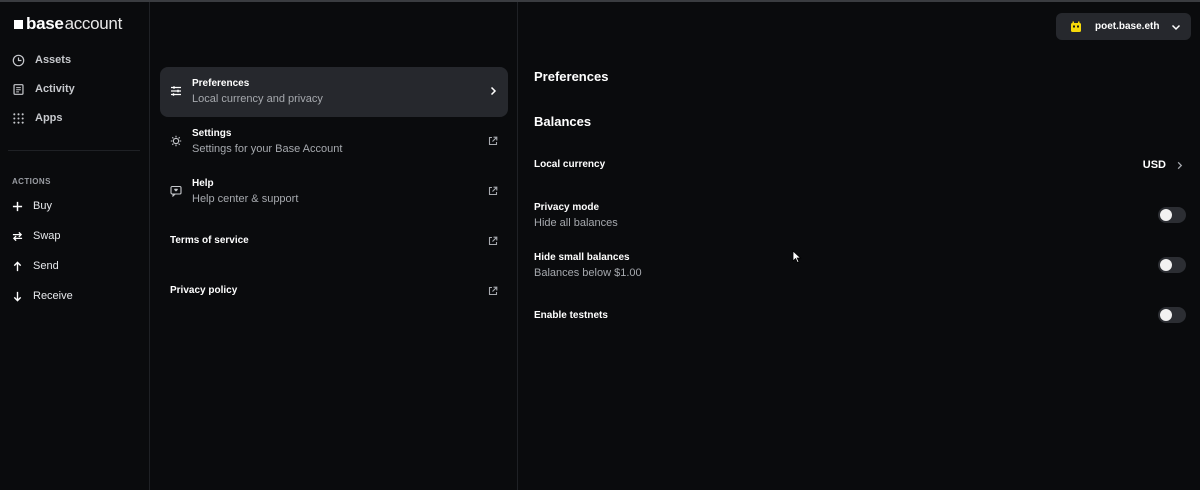 The width and height of the screenshot is (1200, 490). What do you see at coordinates (176, 141) in the screenshot?
I see `gear-icon` at bounding box center [176, 141].